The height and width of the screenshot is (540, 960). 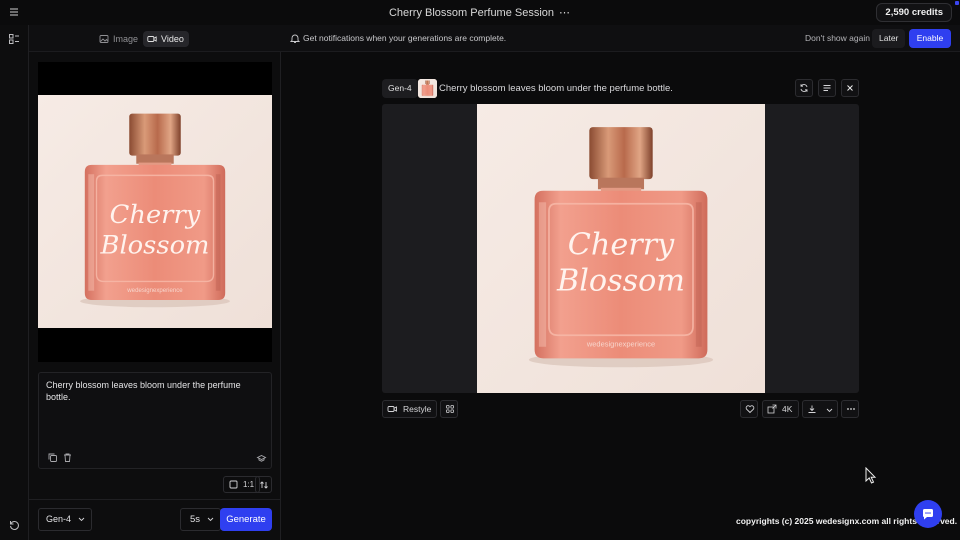 I want to click on more-options-button, so click(x=850, y=409).